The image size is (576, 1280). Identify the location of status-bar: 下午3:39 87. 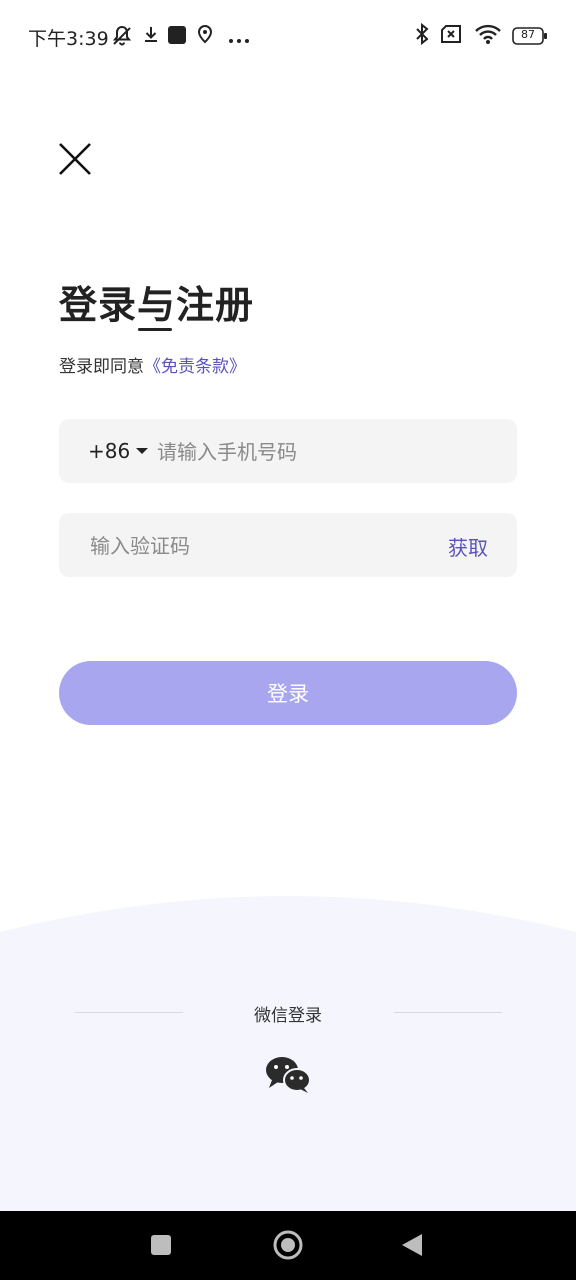
(288, 36).